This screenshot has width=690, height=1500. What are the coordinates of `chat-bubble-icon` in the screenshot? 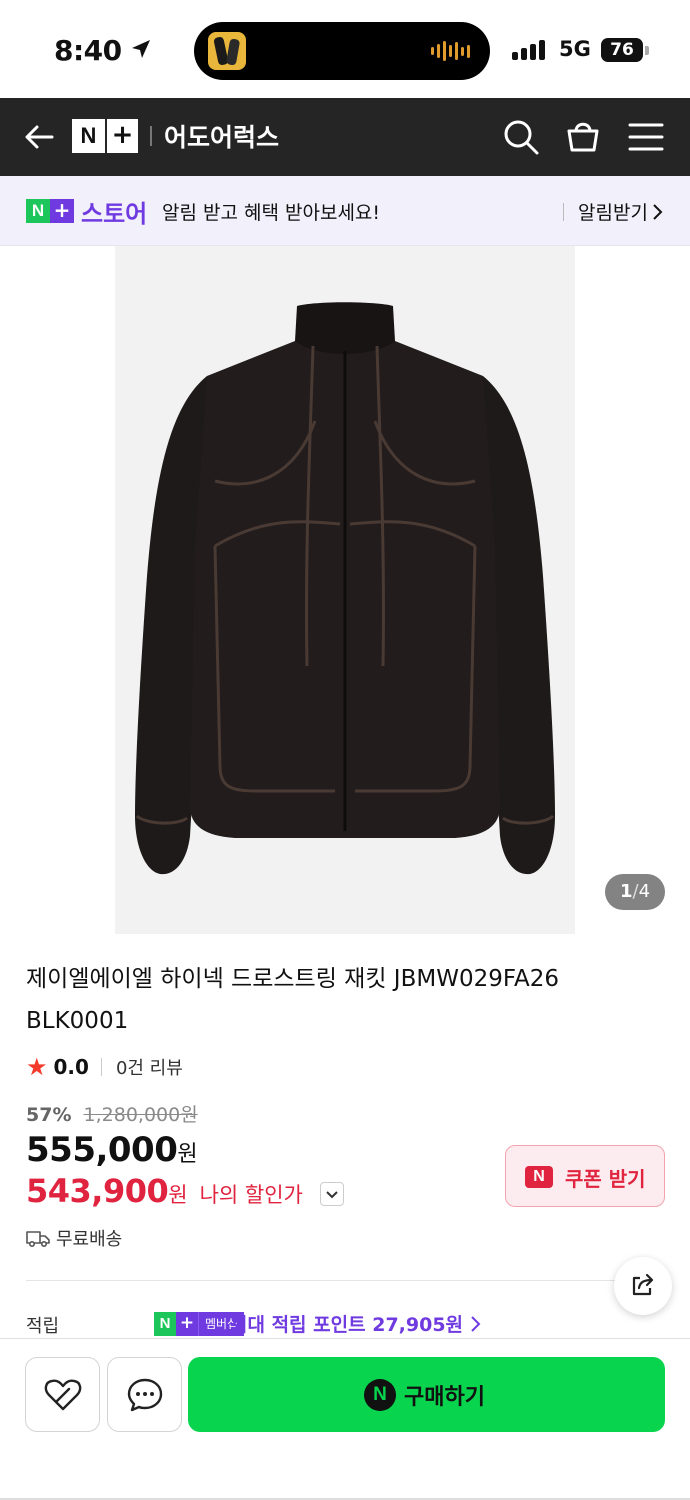 It's located at (145, 1395).